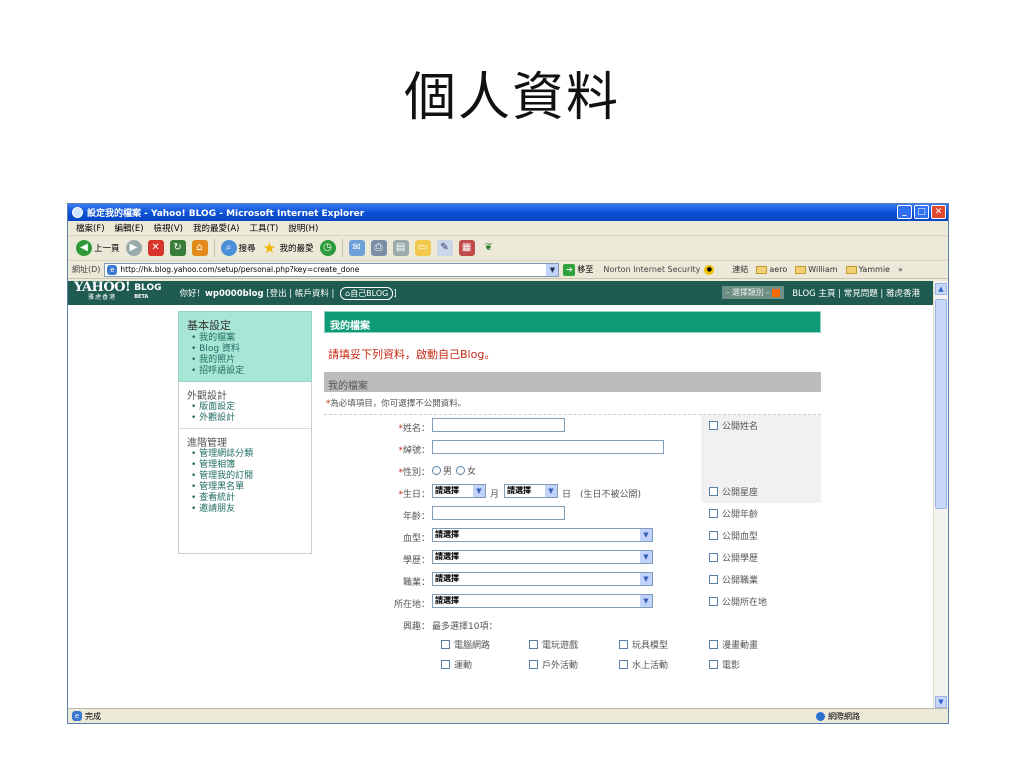  I want to click on birth-day-select: 請選擇 ▼, so click(531, 491).